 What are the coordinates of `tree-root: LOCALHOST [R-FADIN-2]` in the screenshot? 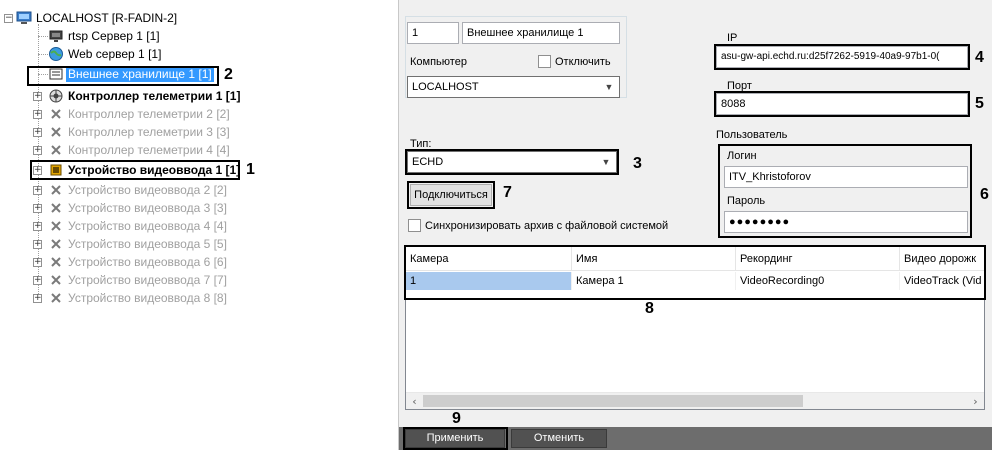 It's located at (97, 18).